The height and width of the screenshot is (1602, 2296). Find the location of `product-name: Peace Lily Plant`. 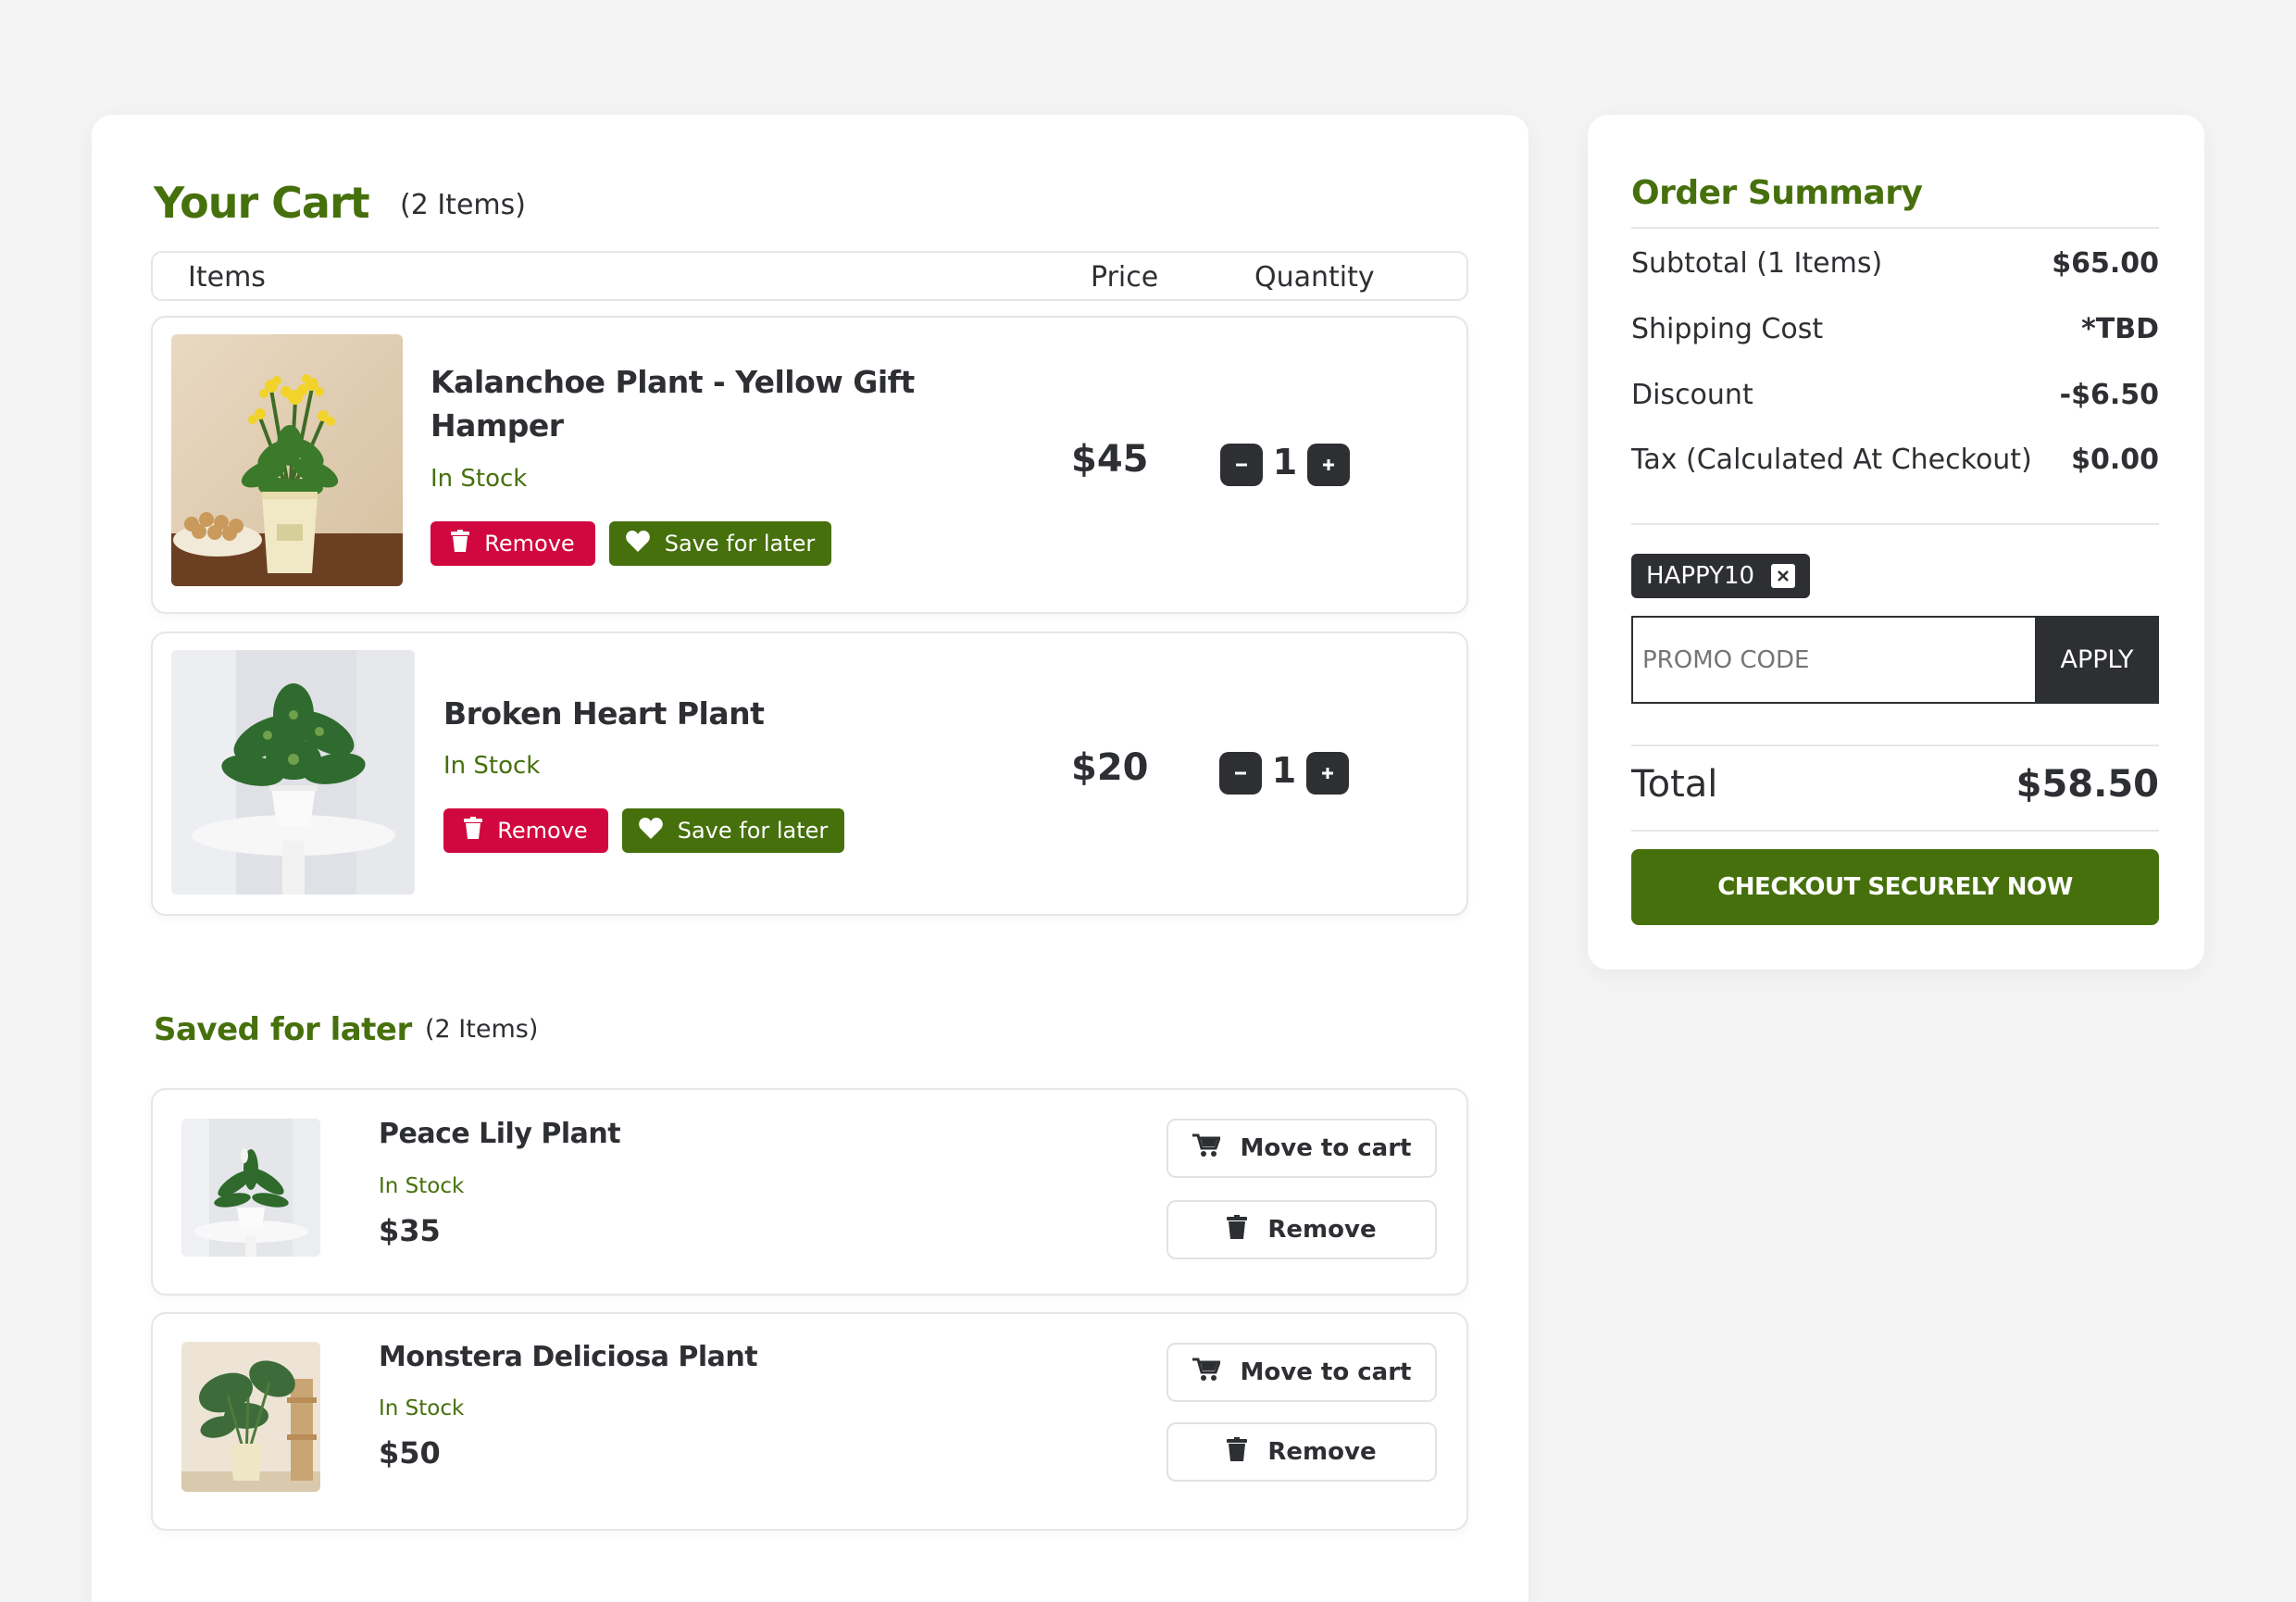

product-name: Peace Lily Plant is located at coordinates (500, 1134).